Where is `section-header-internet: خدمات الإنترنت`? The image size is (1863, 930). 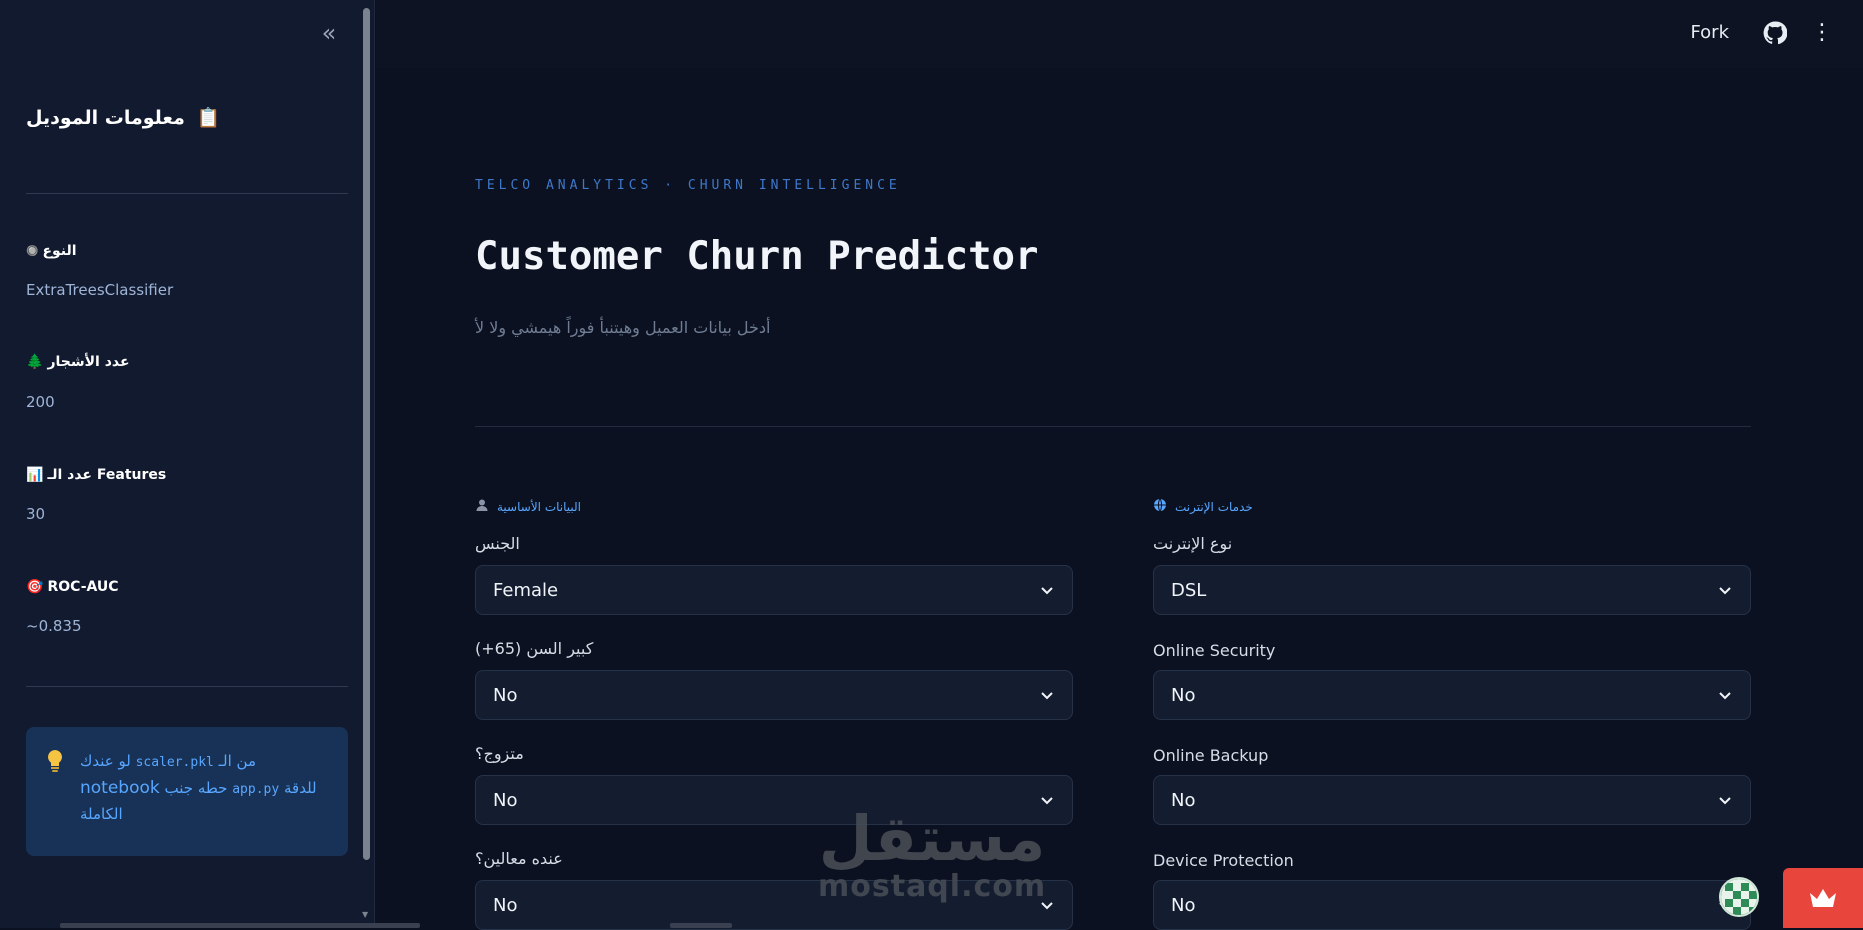
section-header-internet: خدمات الإنترنت is located at coordinates (1203, 506).